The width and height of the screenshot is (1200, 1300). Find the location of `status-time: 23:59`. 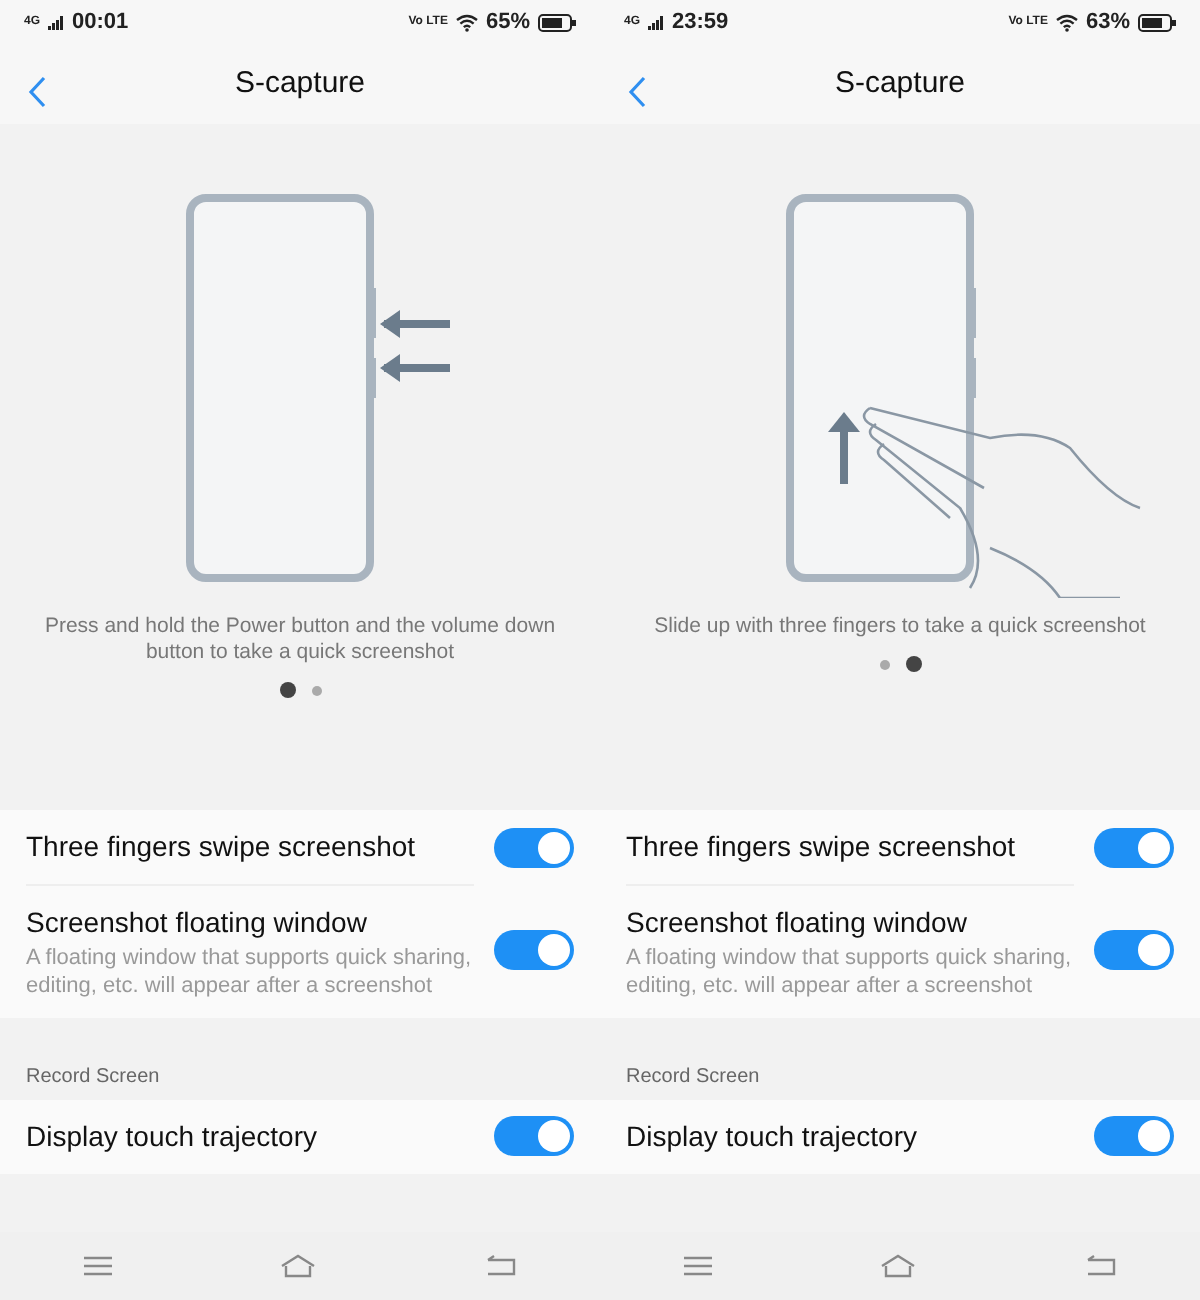

status-time: 23:59 is located at coordinates (700, 22).